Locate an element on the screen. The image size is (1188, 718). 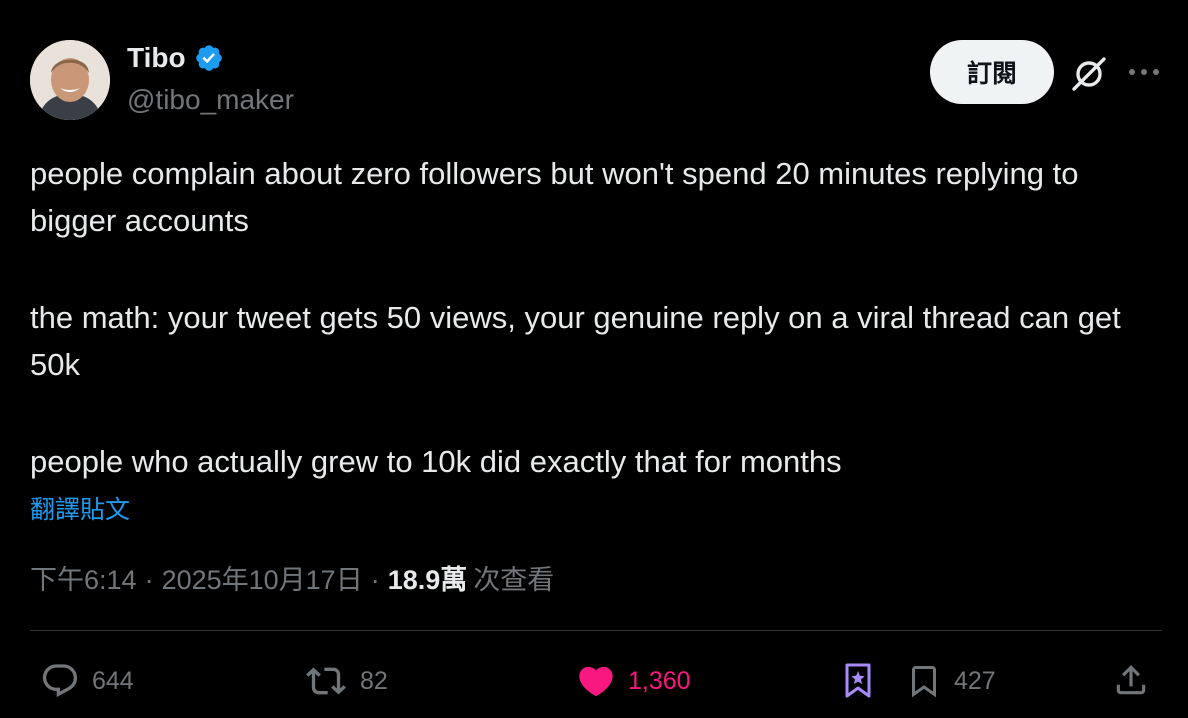
bookmark-button: 427 is located at coordinates (951, 681).